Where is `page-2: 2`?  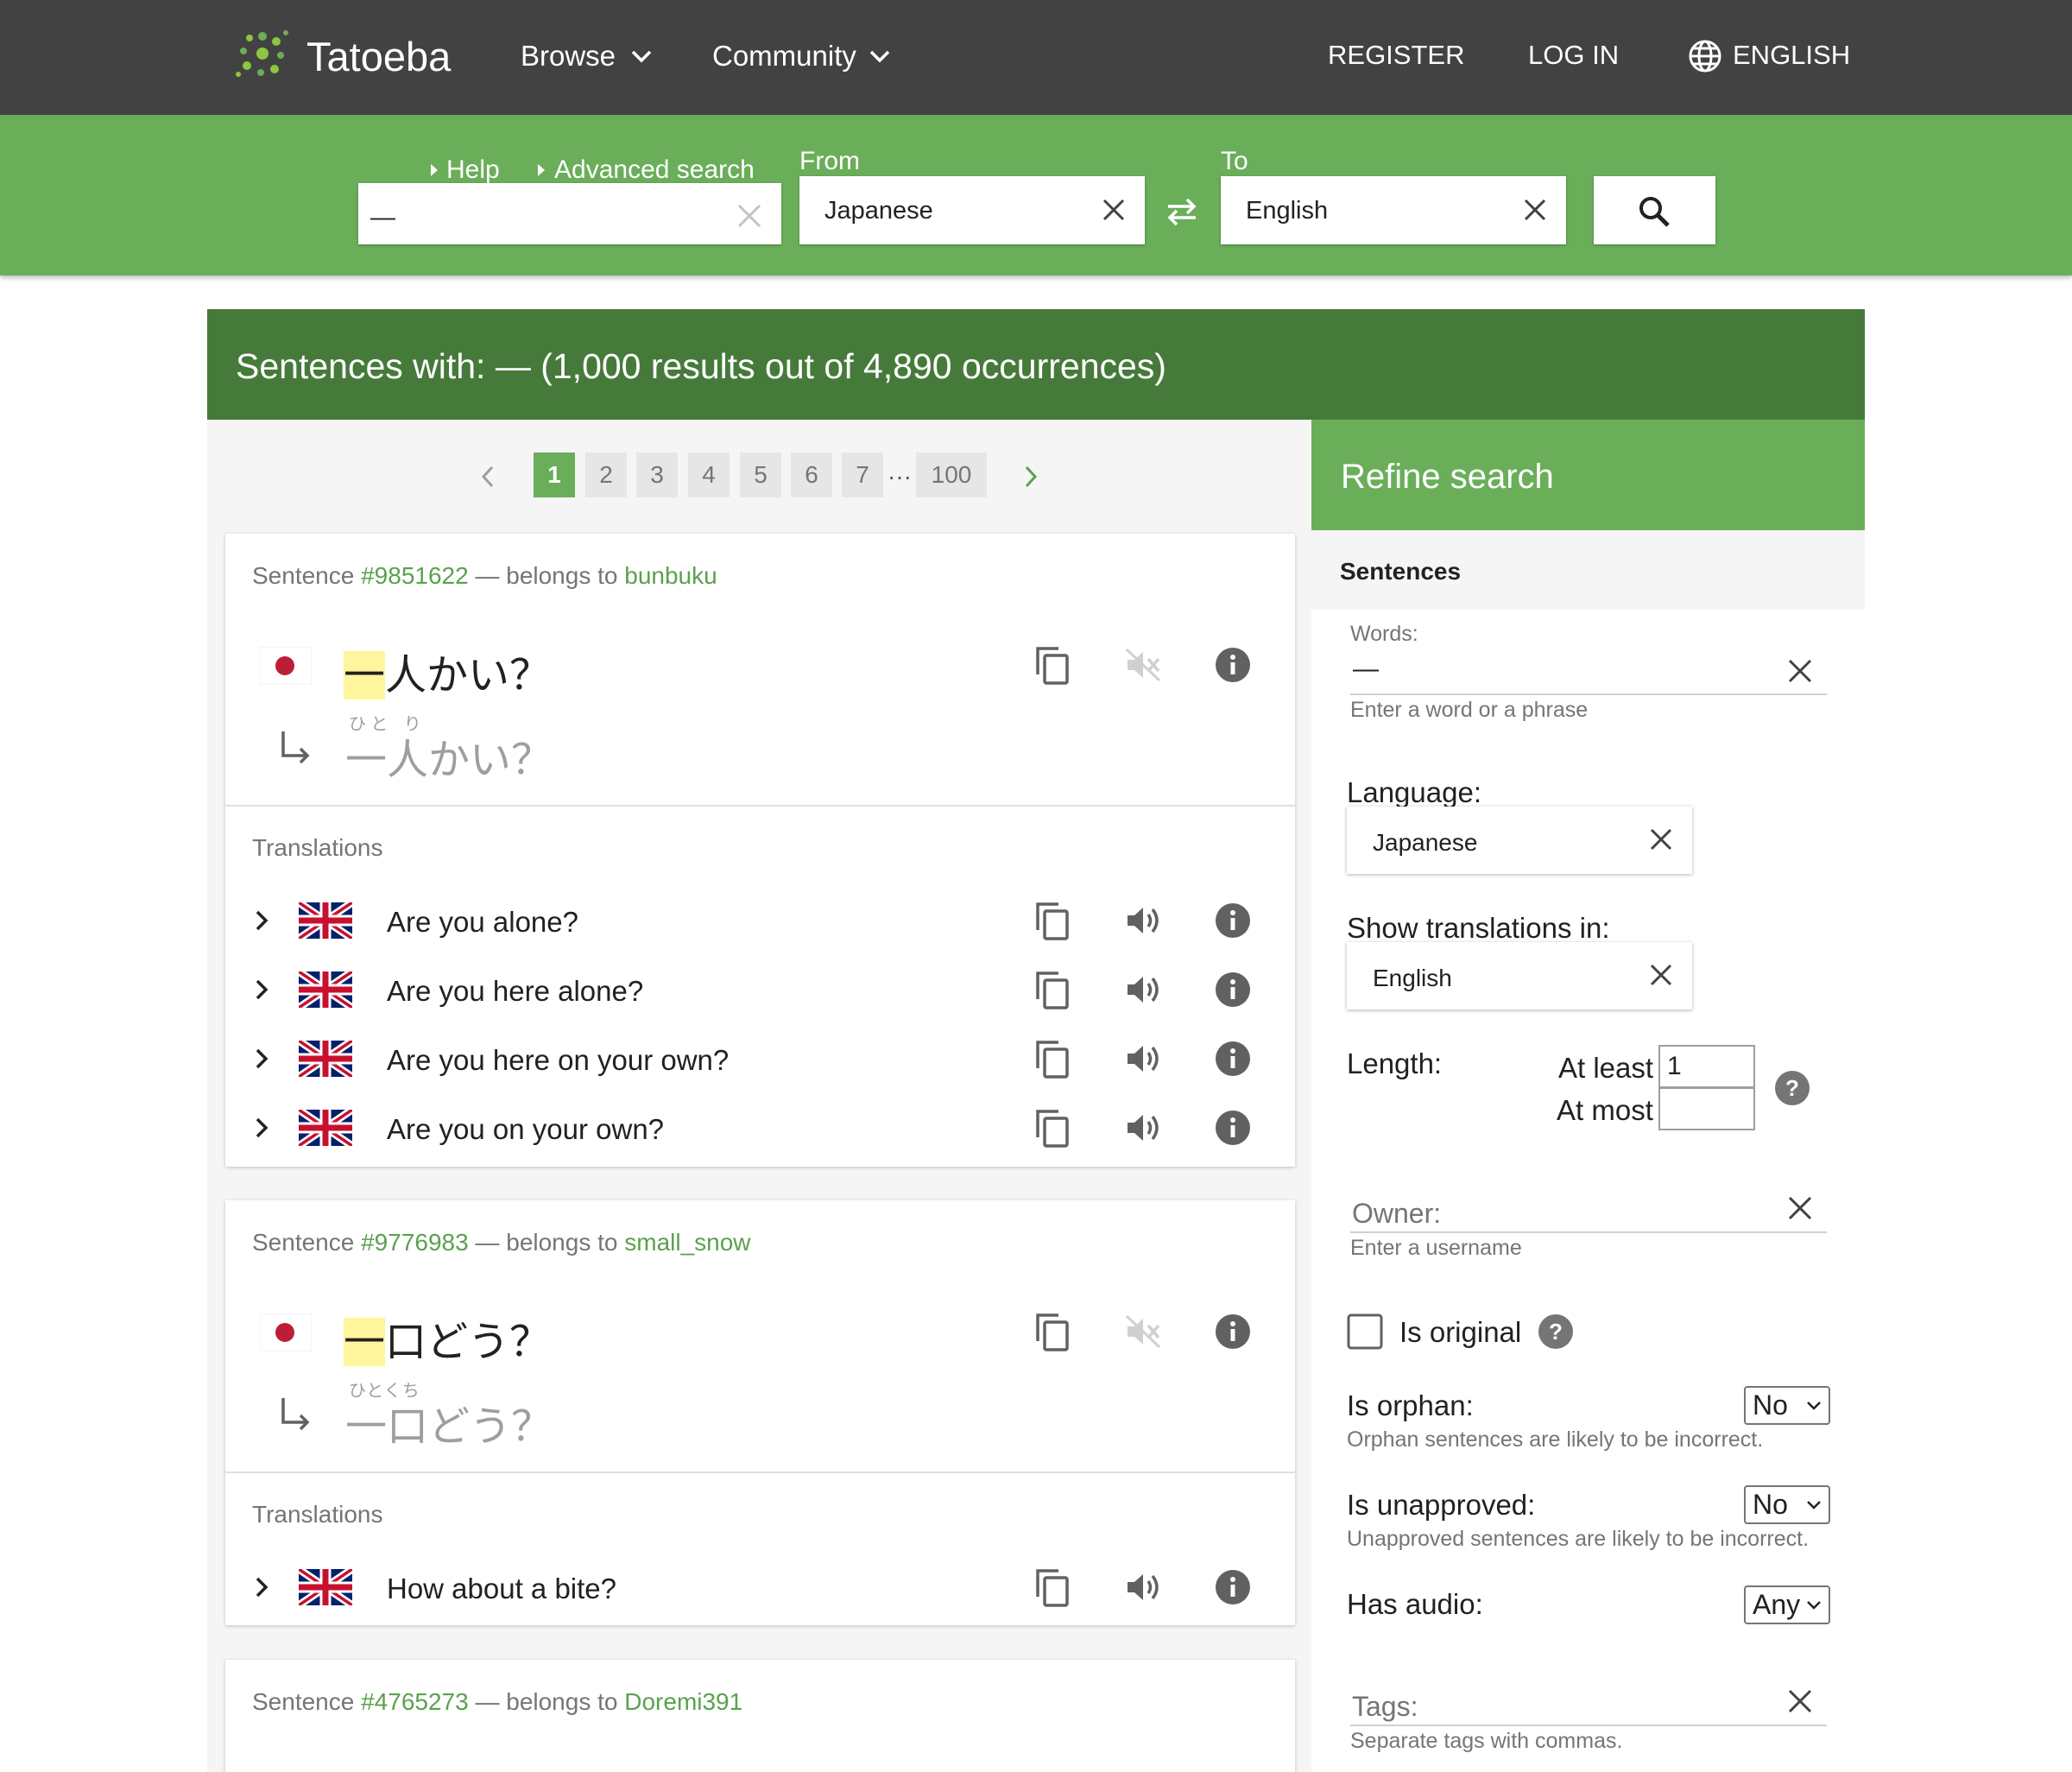 page-2: 2 is located at coordinates (606, 475).